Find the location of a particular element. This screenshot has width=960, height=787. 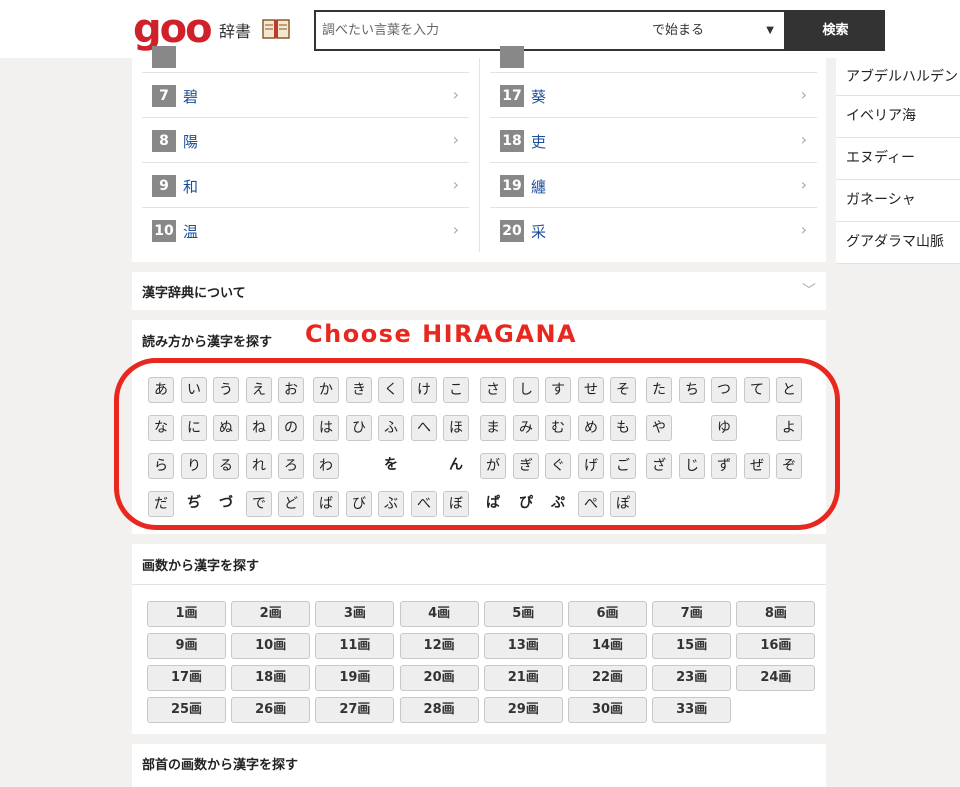

site-title: 辞書 is located at coordinates (235, 30).